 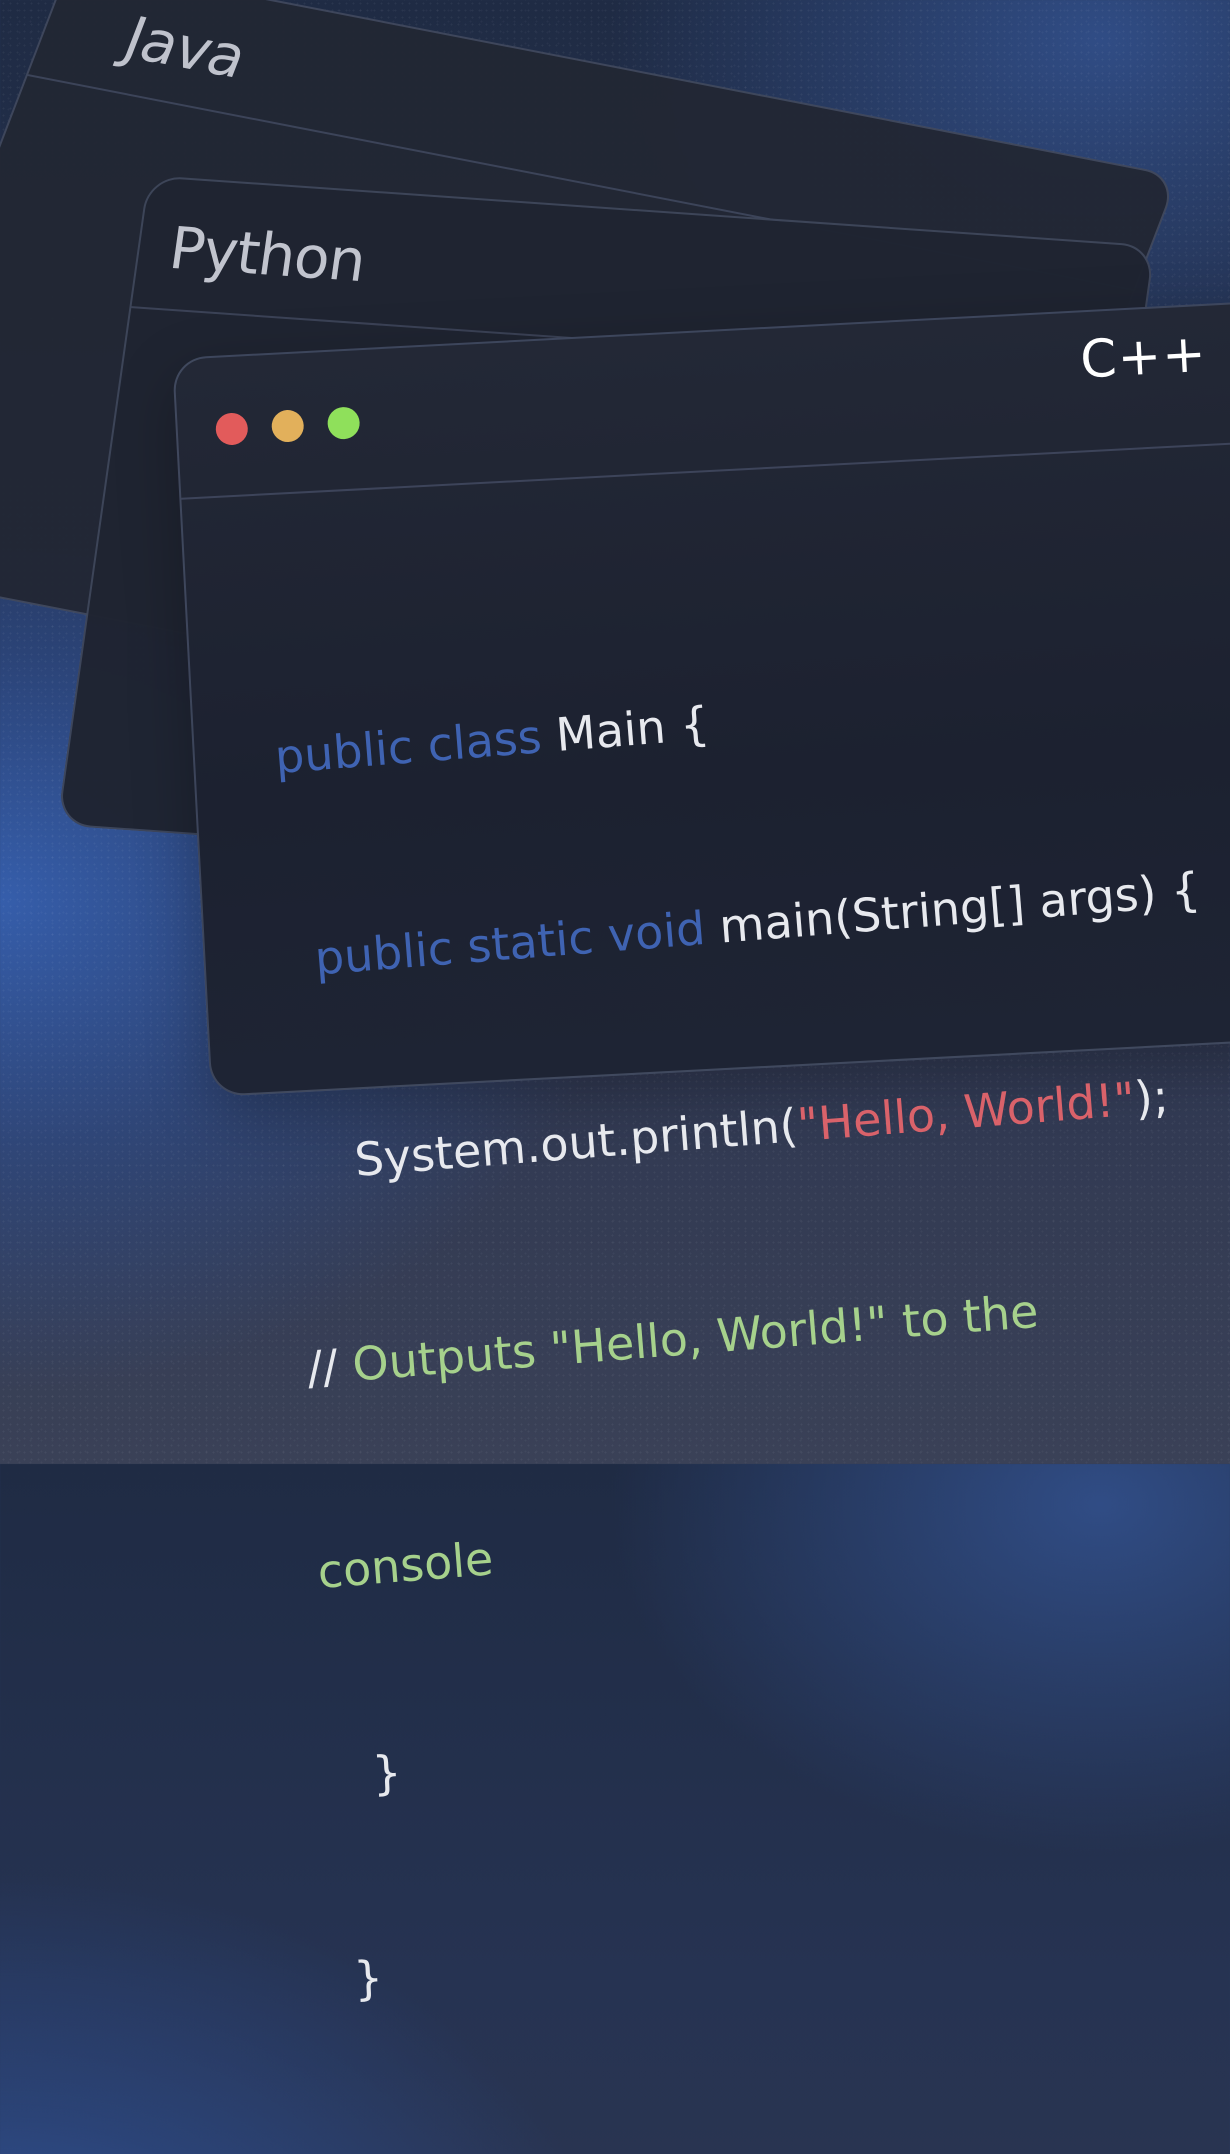 What do you see at coordinates (1143, 357) in the screenshot?
I see `cpp-window-title: C++` at bounding box center [1143, 357].